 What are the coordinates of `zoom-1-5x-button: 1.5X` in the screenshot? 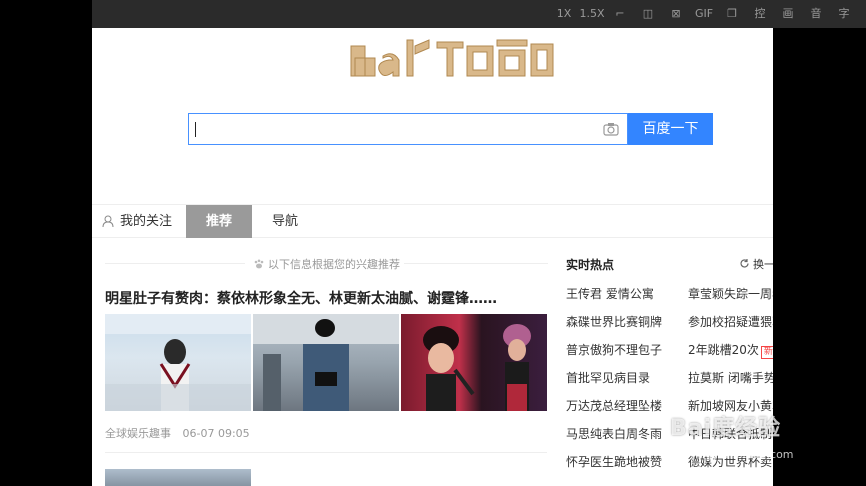 It's located at (592, 14).